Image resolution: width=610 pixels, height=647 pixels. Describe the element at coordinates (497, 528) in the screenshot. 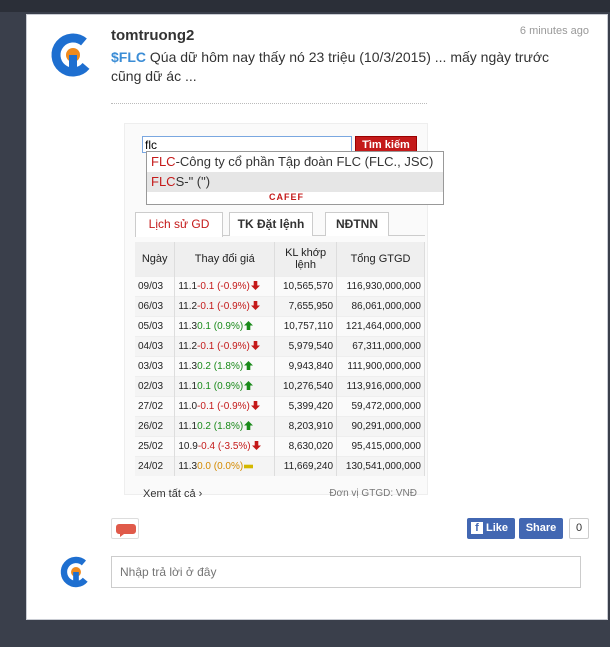

I see `like-label: Like` at that location.